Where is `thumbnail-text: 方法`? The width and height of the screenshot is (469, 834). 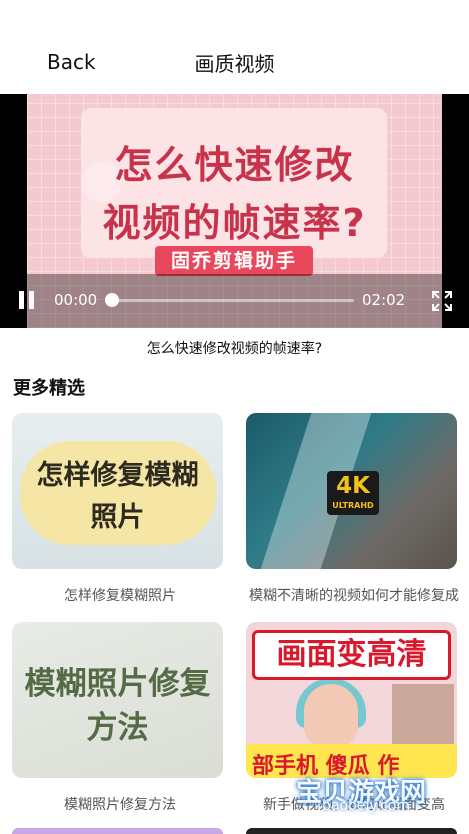 thumbnail-text: 方法 is located at coordinates (117, 728).